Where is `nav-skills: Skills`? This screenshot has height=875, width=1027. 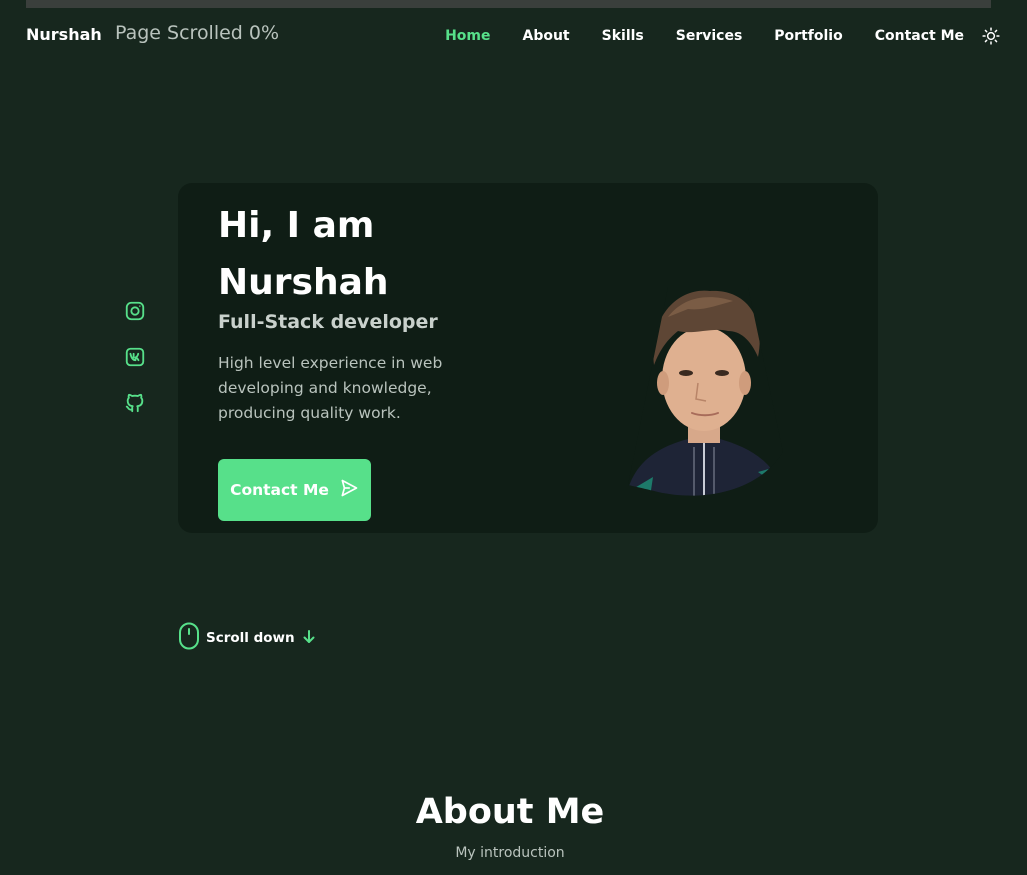 nav-skills: Skills is located at coordinates (623, 36).